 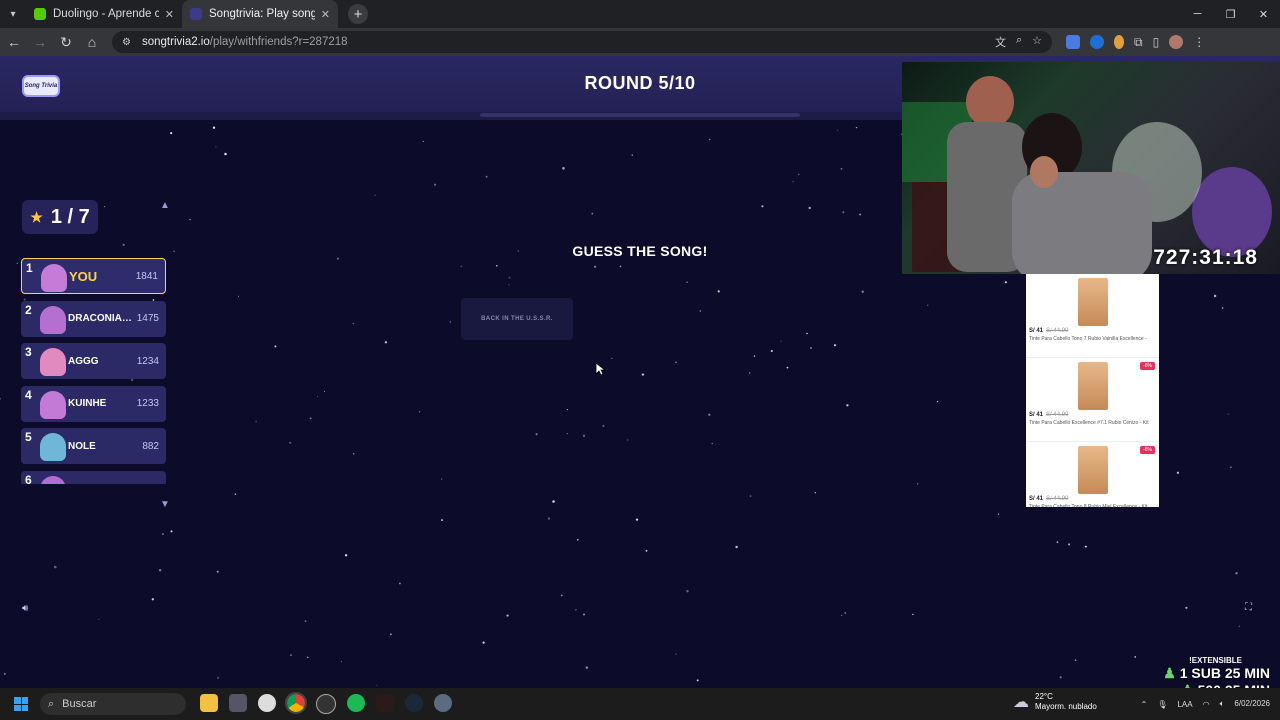 What do you see at coordinates (1066, 706) in the screenshot?
I see `weather-desc: Mayorm. nublado` at bounding box center [1066, 706].